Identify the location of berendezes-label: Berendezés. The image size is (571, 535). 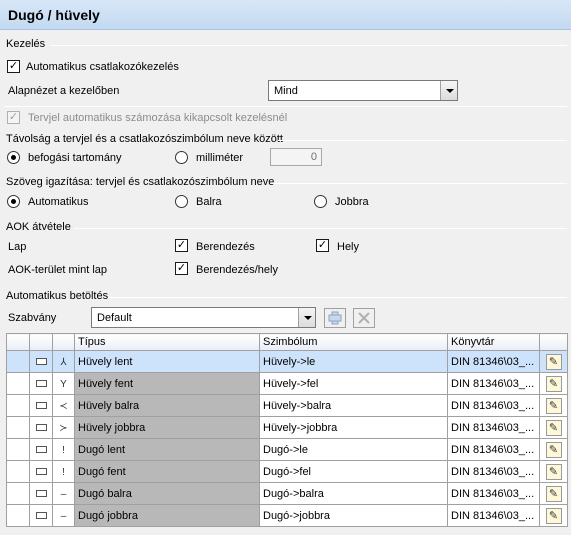
(225, 247).